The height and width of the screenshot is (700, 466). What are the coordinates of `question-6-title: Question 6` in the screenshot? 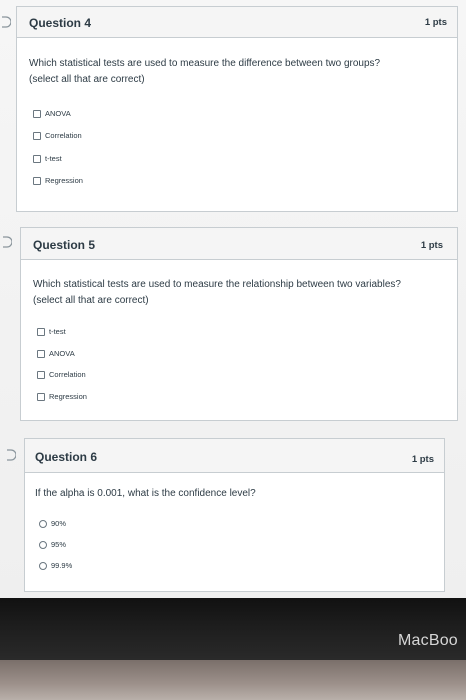 It's located at (66, 457).